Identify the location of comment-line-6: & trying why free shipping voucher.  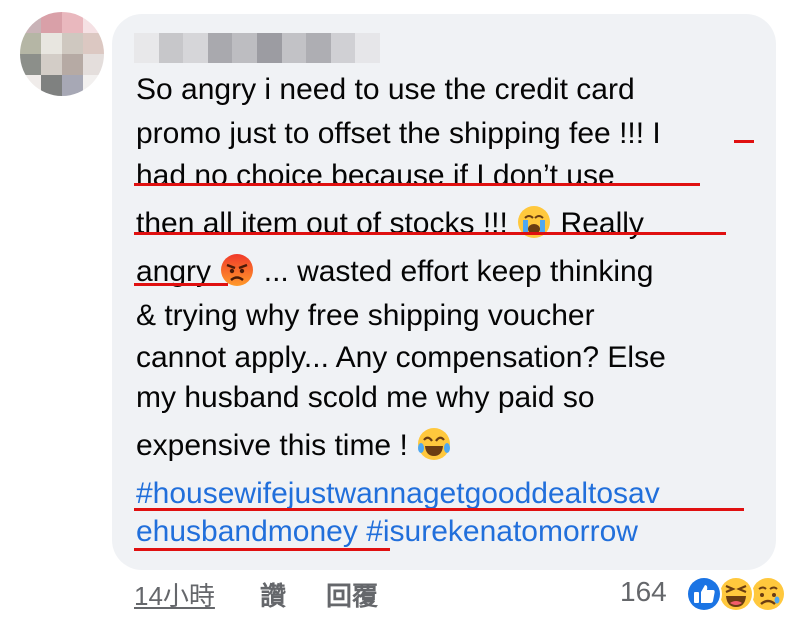
(365, 315).